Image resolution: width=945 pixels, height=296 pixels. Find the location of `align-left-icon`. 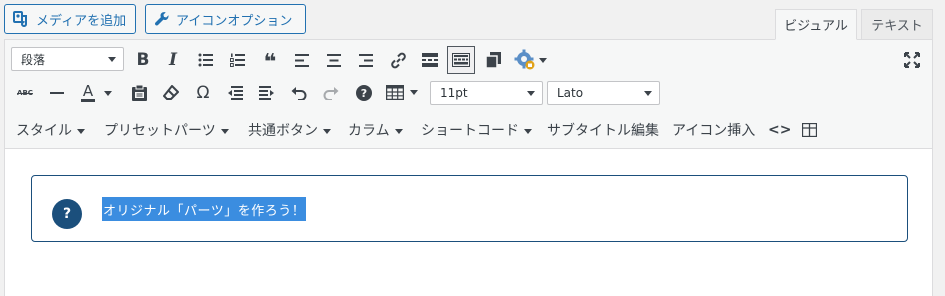

align-left-icon is located at coordinates (302, 60).